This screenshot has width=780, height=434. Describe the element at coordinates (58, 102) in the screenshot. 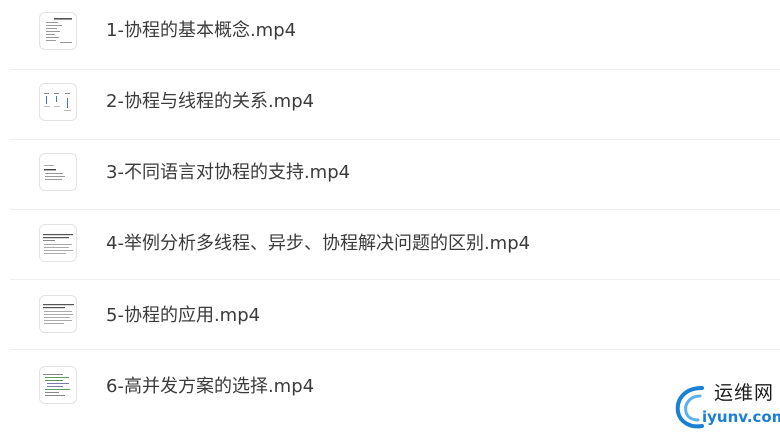

I see `diagram-thumbnail-icon` at that location.